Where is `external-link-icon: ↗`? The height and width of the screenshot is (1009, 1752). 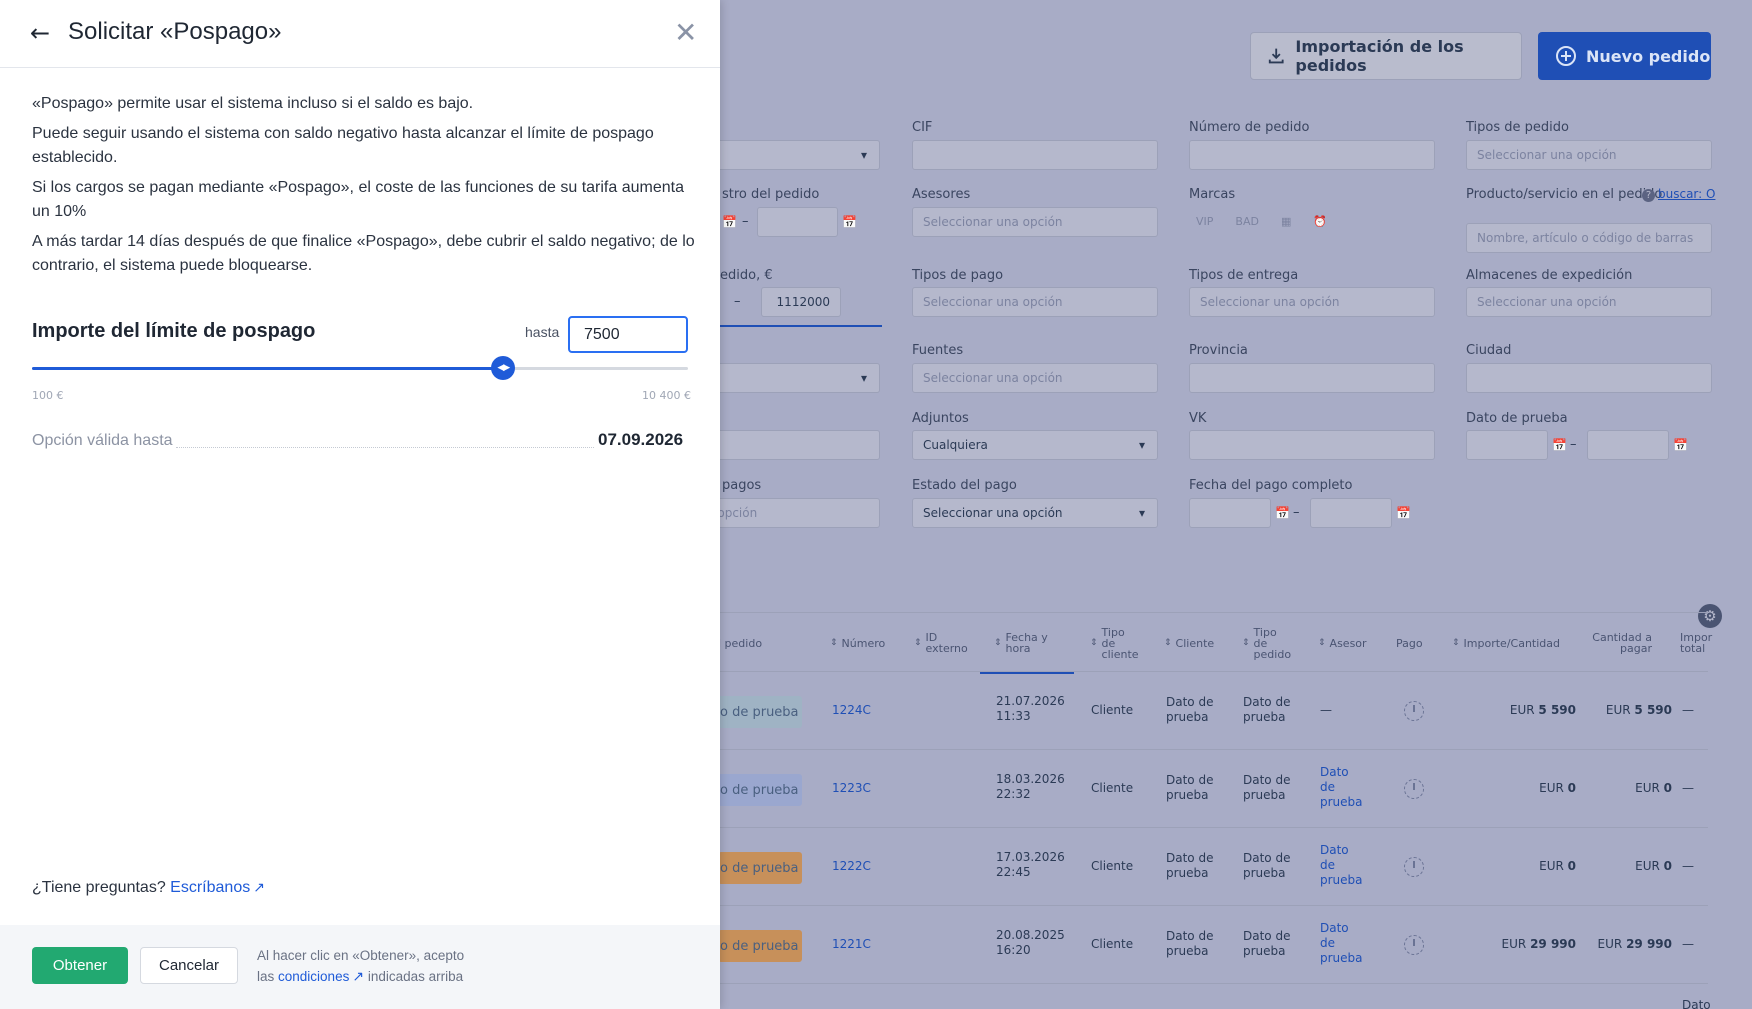
external-link-icon: ↗ is located at coordinates (358, 976).